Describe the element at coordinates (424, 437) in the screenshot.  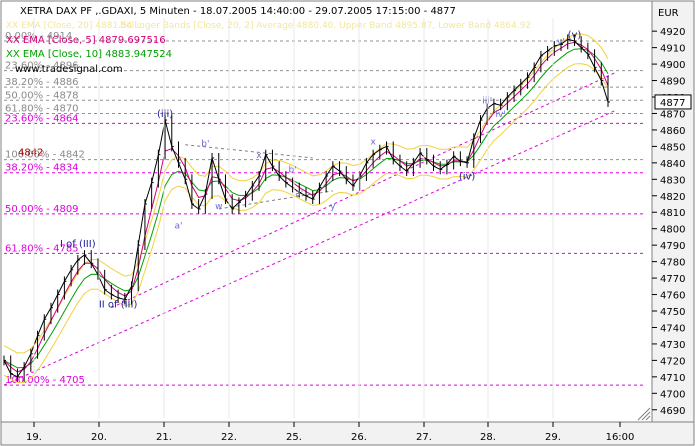
I see `x-tick-label: 27.` at that location.